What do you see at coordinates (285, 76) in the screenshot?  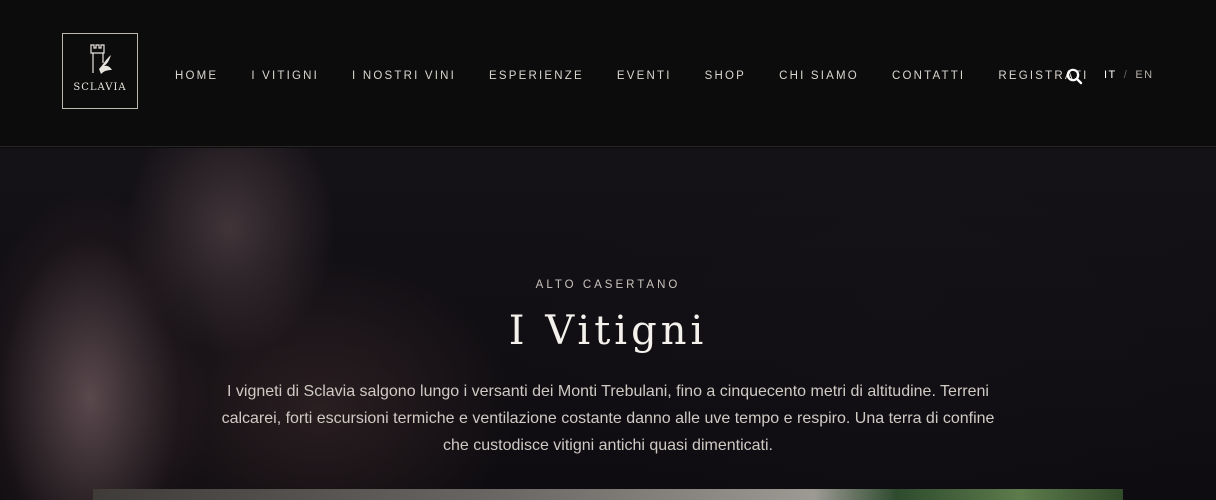 I see `nav-item-vitigni: I VITIGNI` at bounding box center [285, 76].